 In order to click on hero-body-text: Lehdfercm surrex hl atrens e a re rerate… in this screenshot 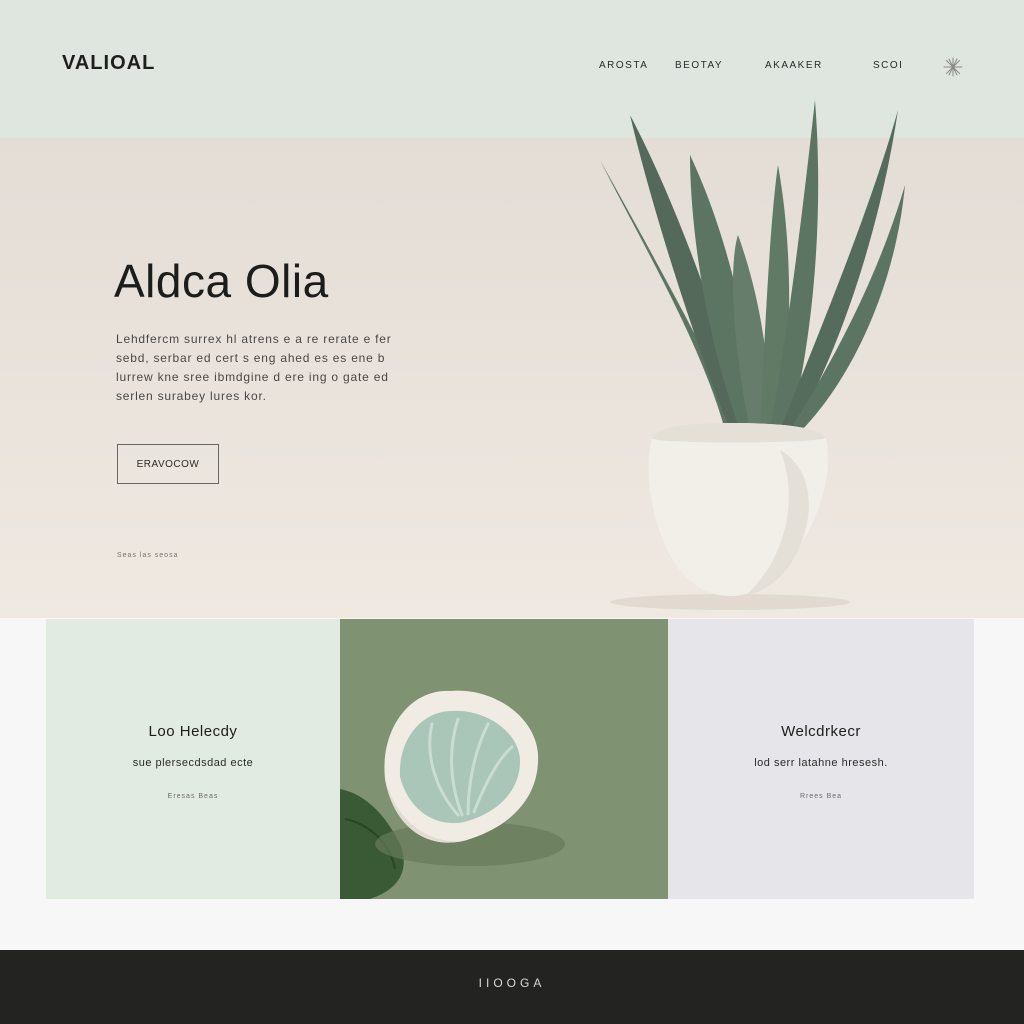, I will do `click(254, 367)`.